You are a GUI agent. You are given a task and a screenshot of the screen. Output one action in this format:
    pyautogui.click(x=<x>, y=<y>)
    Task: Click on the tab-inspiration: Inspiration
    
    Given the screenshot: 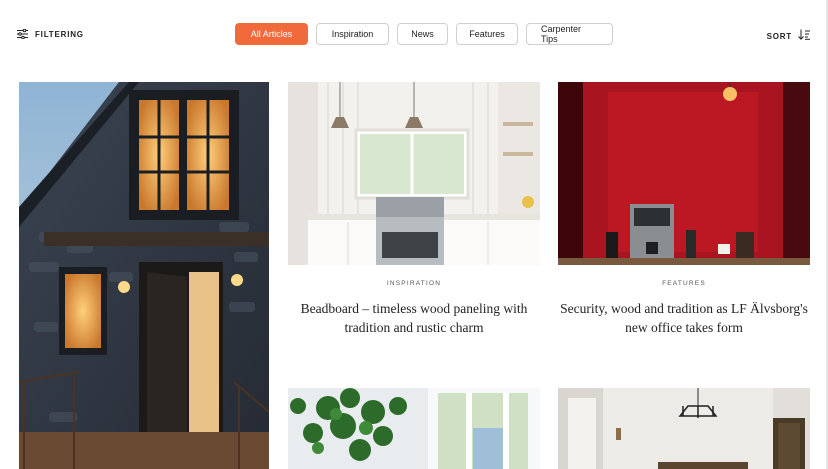 What is the action you would take?
    pyautogui.click(x=352, y=34)
    